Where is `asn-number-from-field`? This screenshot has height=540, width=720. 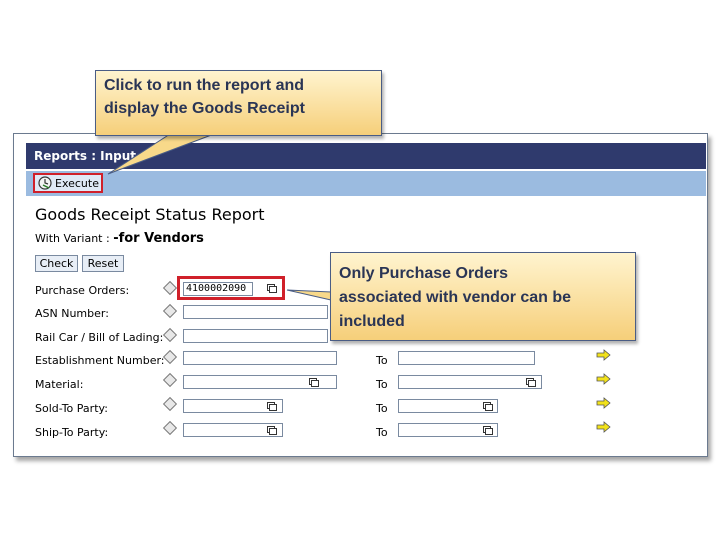 asn-number-from-field is located at coordinates (255, 312).